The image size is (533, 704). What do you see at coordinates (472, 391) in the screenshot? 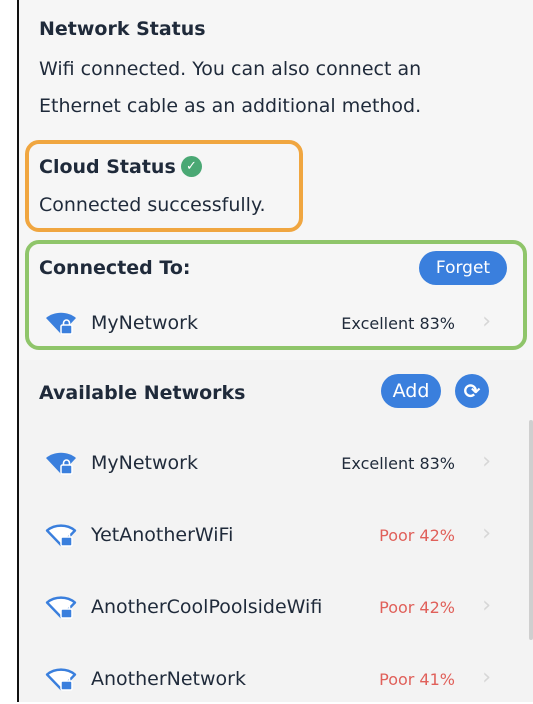
I see `refresh-icon: ⟳` at bounding box center [472, 391].